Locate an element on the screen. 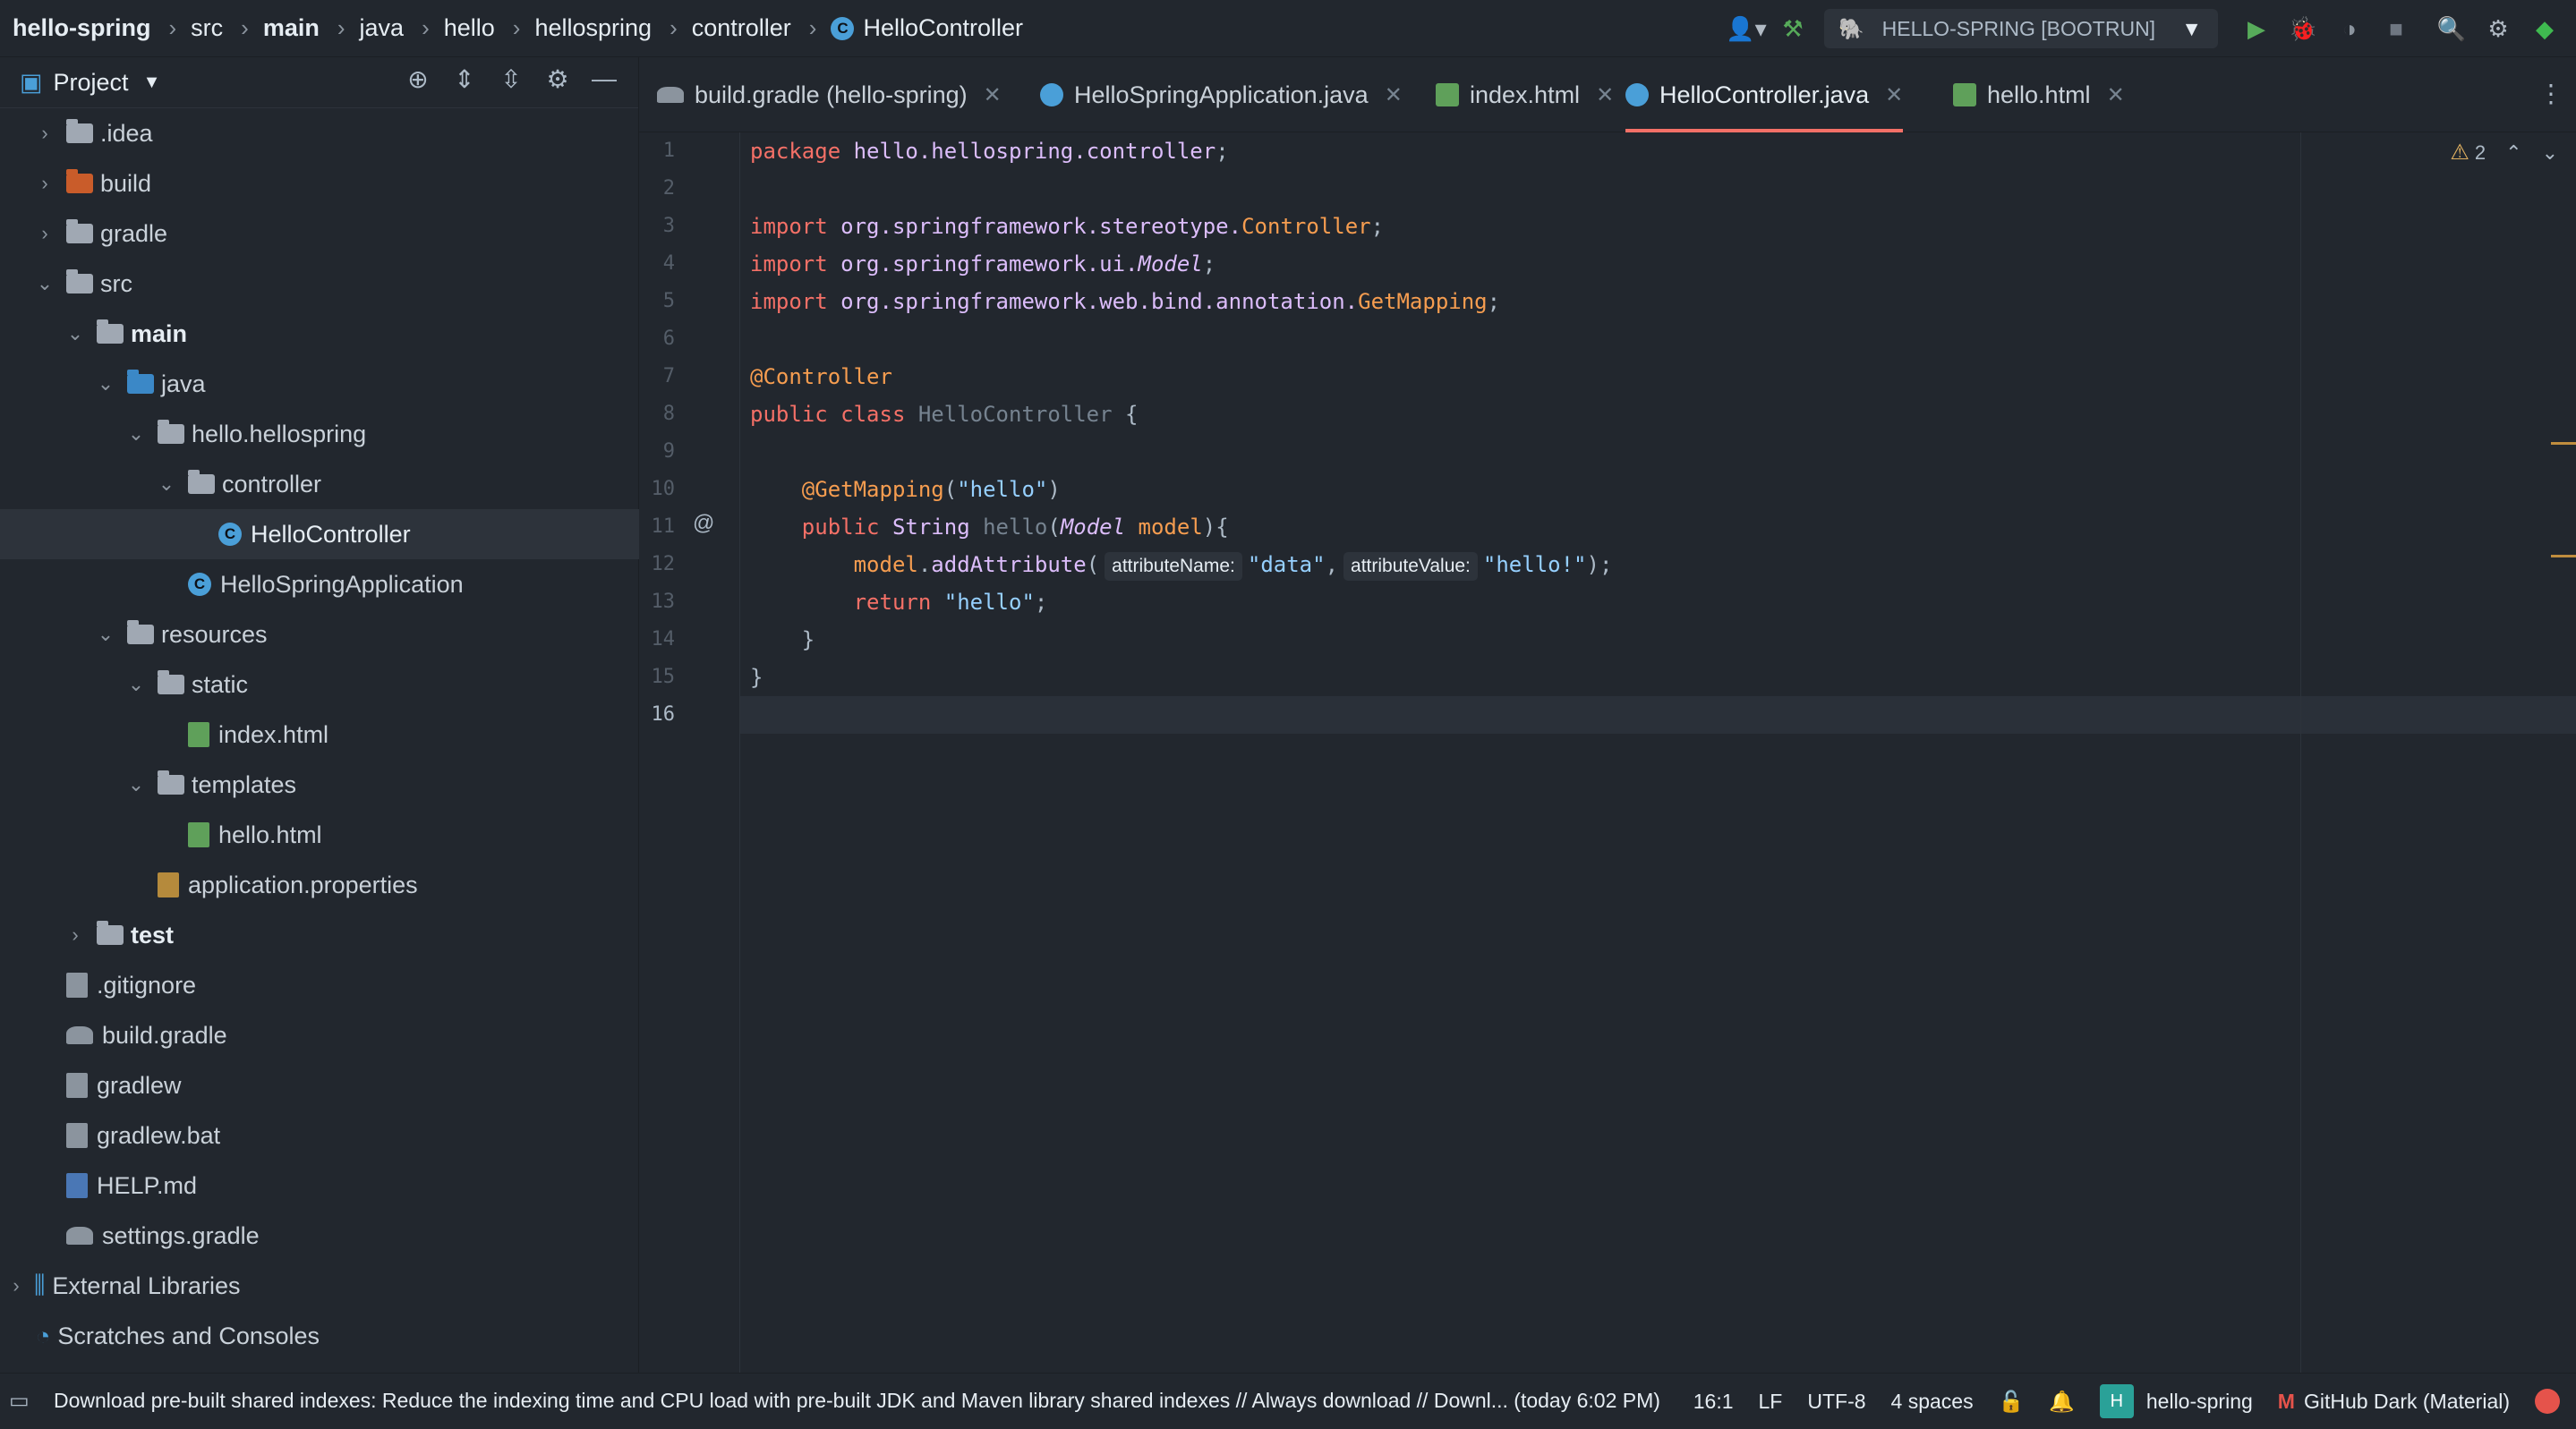 The image size is (2576, 1429). breadcrumb-hellocontroller: C HelloController is located at coordinates (927, 28).